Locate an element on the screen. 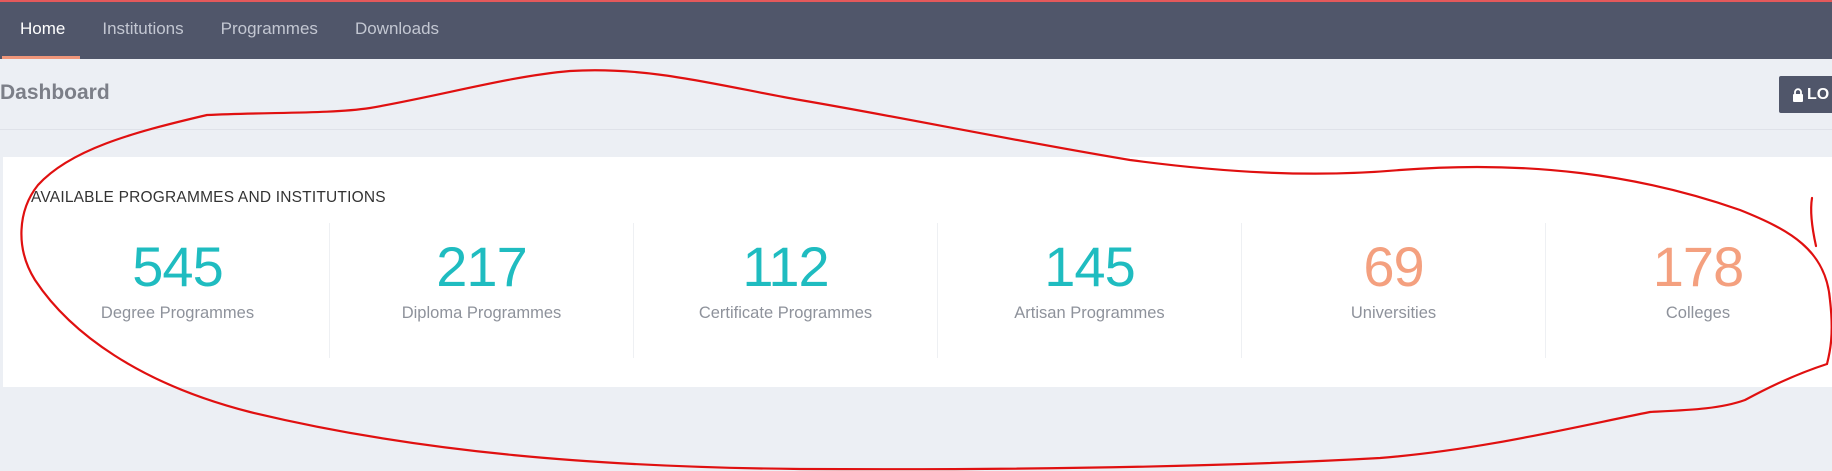  stat-artisan-programmes: 145 Artisan Programmes is located at coordinates (1090, 290).